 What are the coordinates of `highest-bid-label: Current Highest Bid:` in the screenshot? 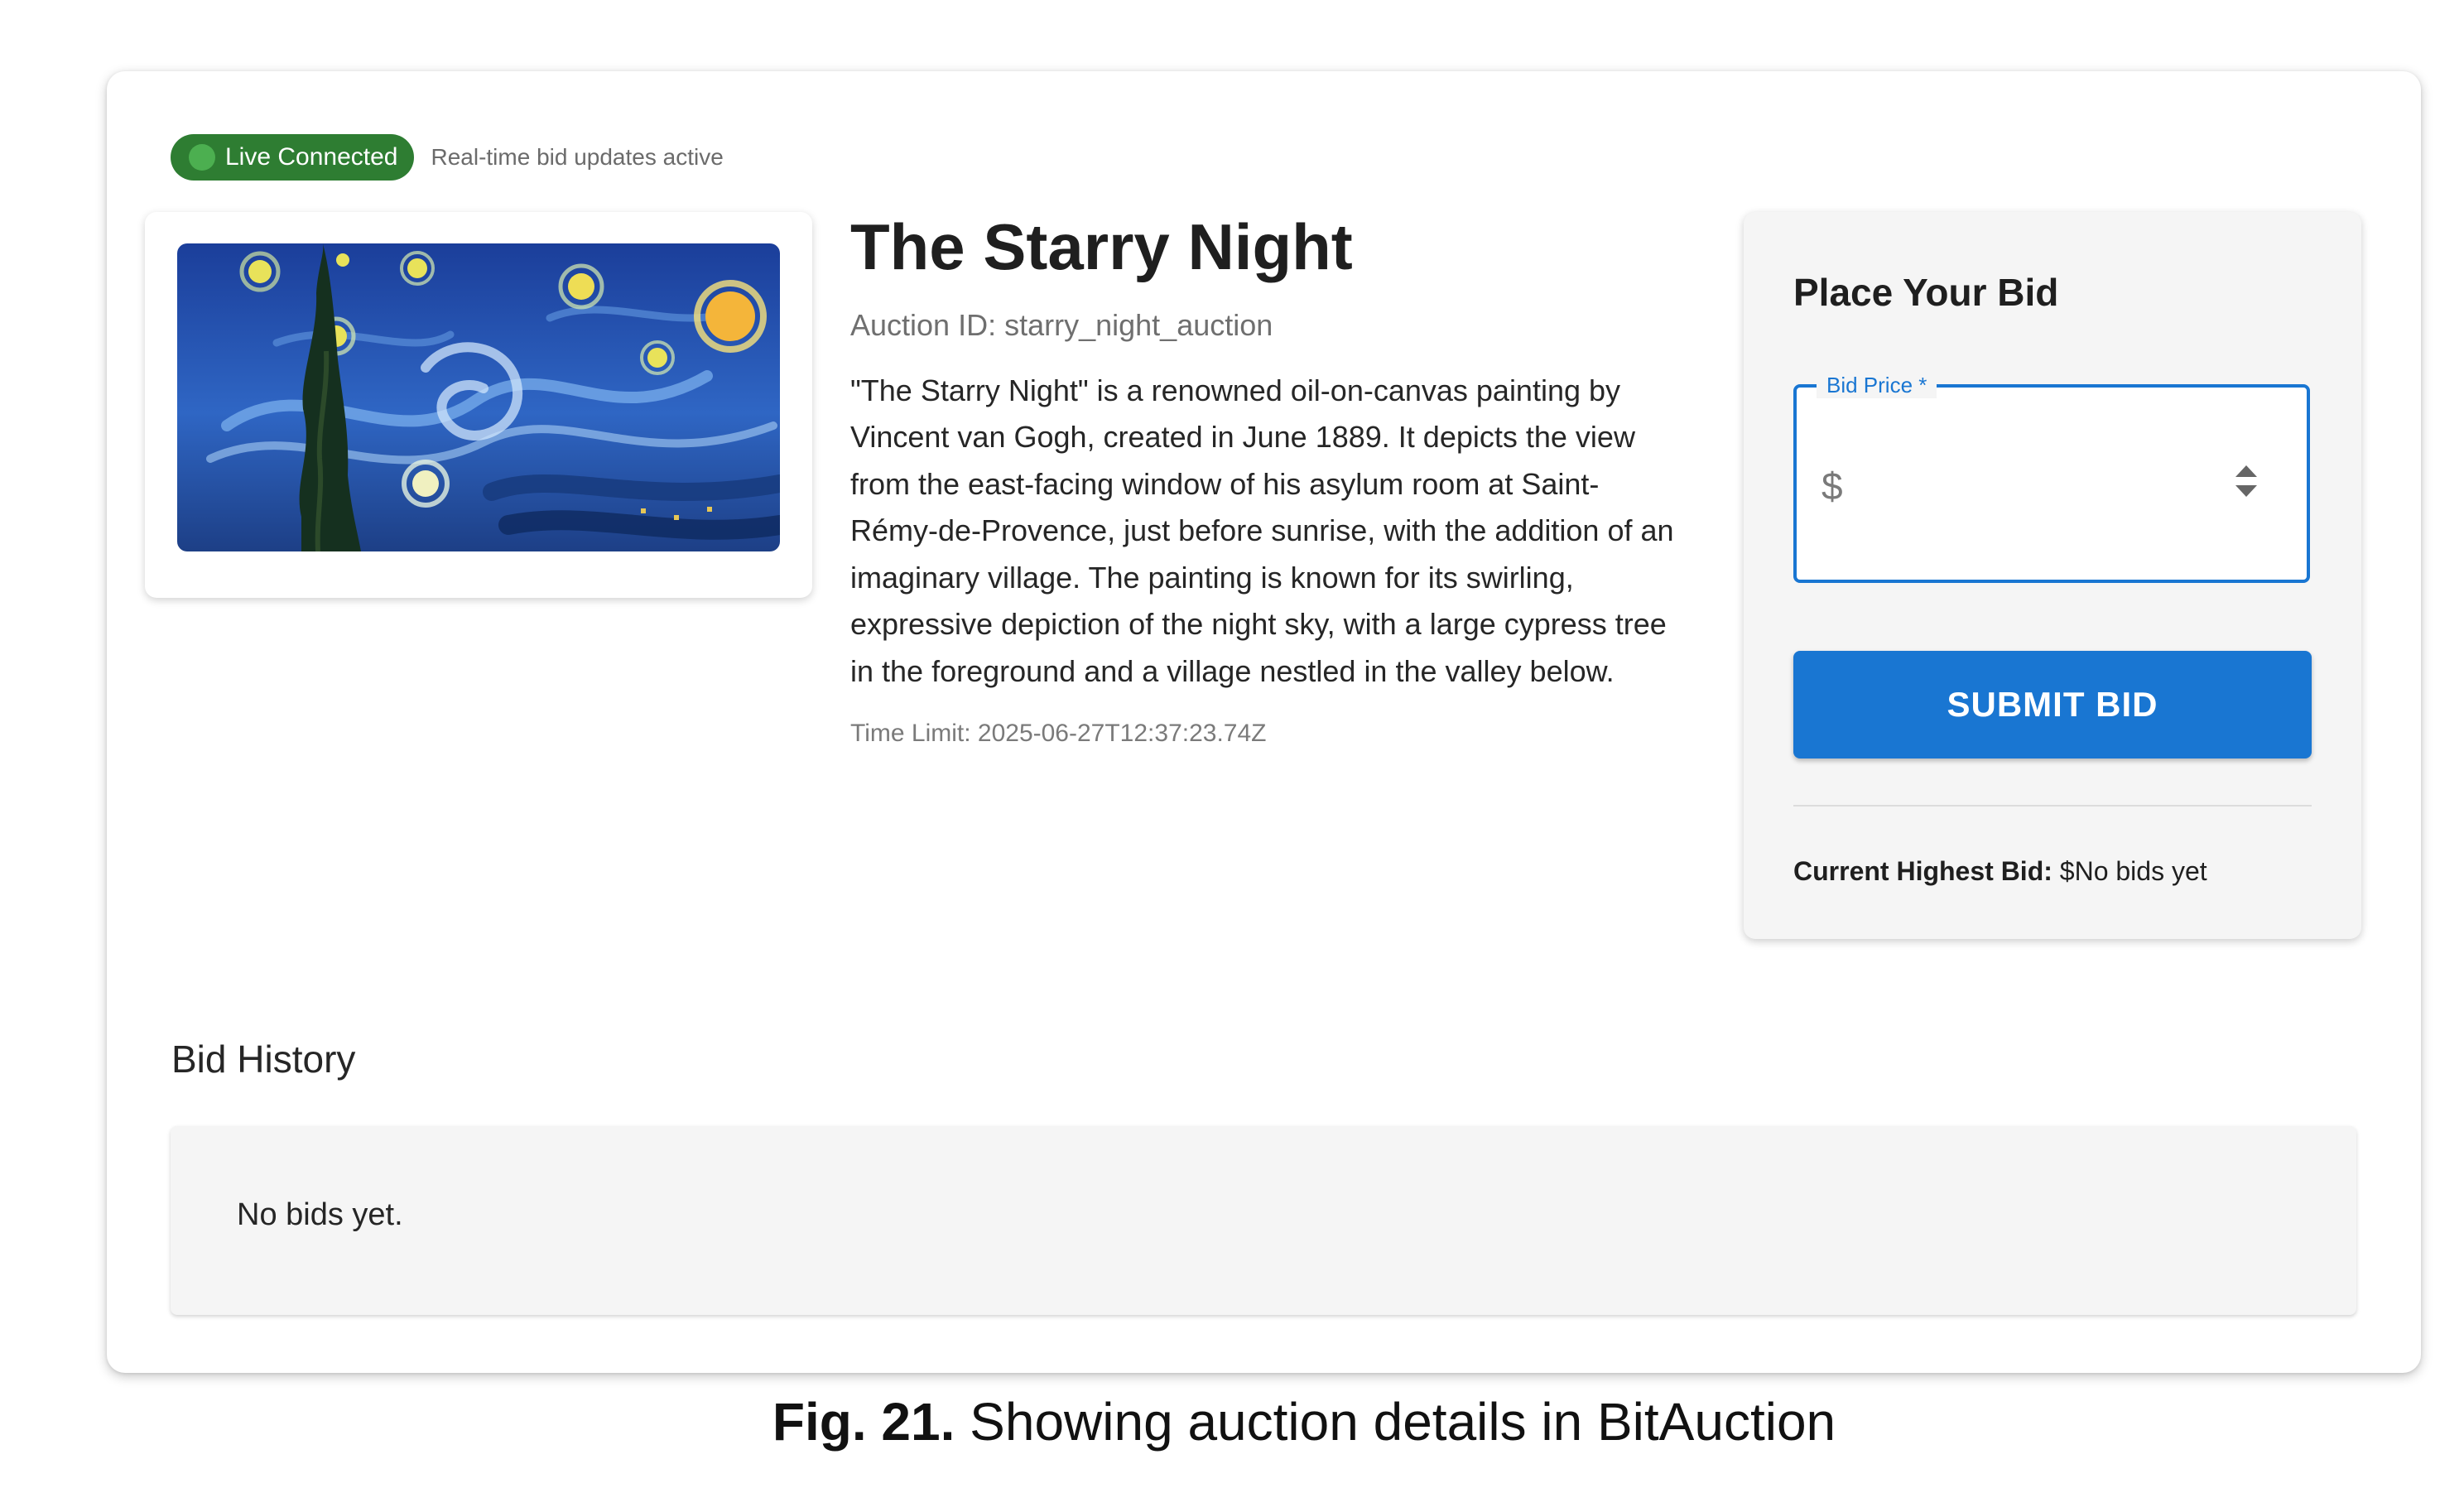 It's located at (1923, 871).